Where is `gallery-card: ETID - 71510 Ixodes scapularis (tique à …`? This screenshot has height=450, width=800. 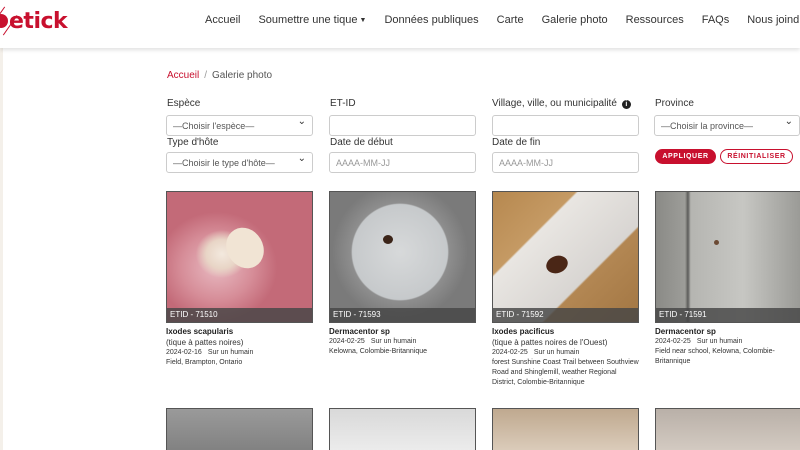
gallery-card: ETID - 71510 Ixodes scapularis (tique à … is located at coordinates (239, 279).